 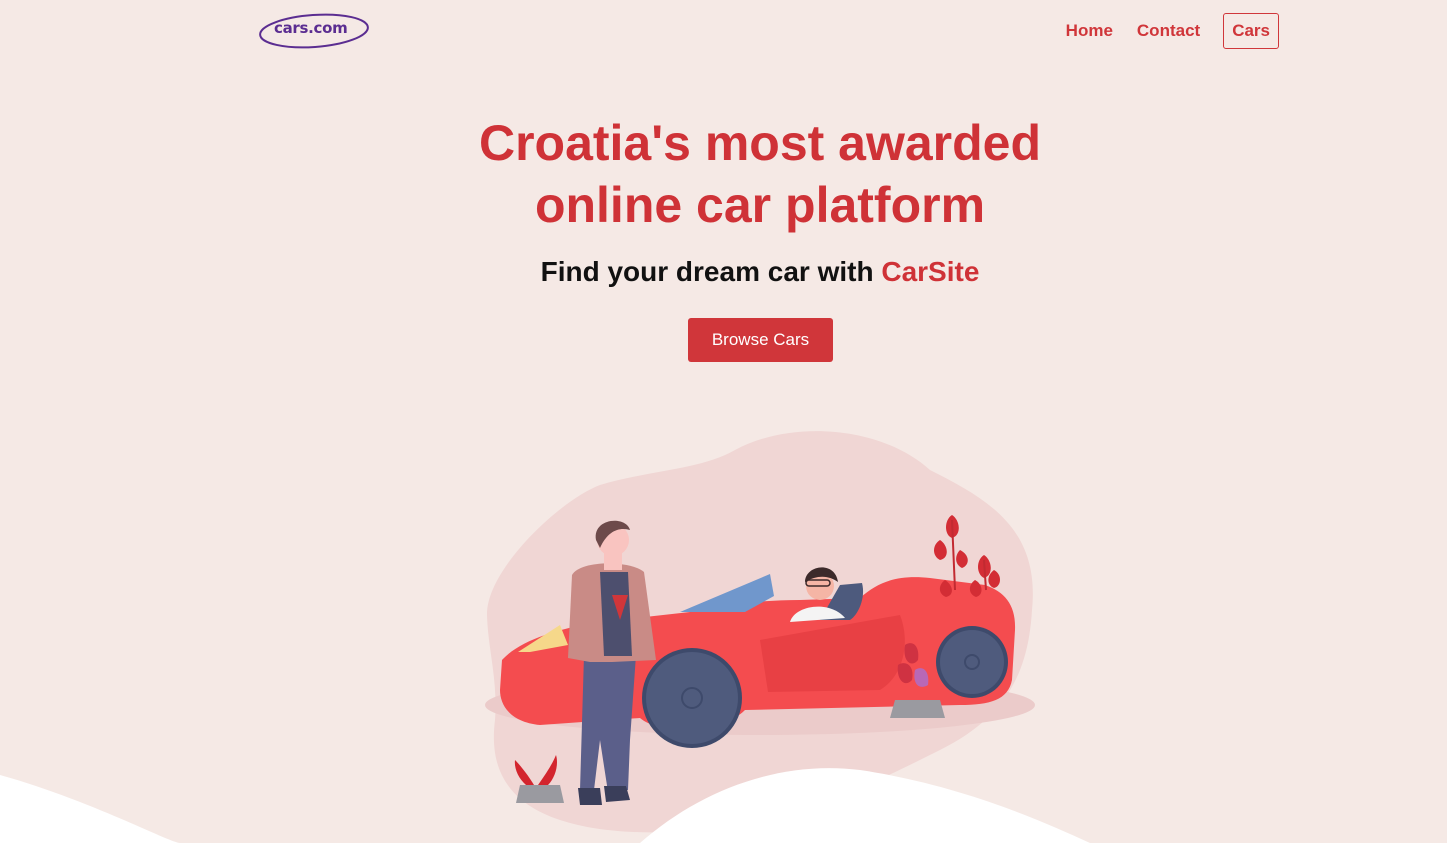 What do you see at coordinates (90, 809) in the screenshot?
I see `bottom-wave` at bounding box center [90, 809].